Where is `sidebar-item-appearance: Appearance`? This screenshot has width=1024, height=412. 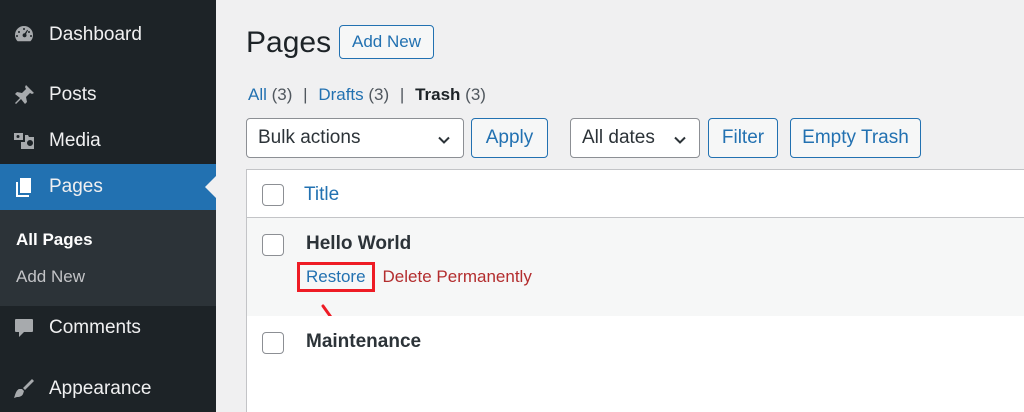 sidebar-item-appearance: Appearance is located at coordinates (108, 389).